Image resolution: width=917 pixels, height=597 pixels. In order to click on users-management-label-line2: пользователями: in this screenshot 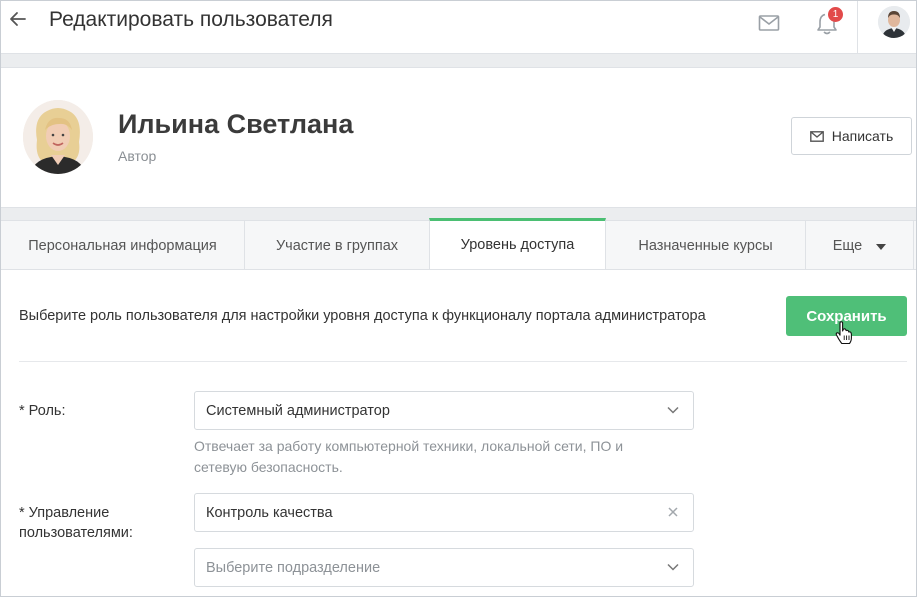, I will do `click(76, 533)`.